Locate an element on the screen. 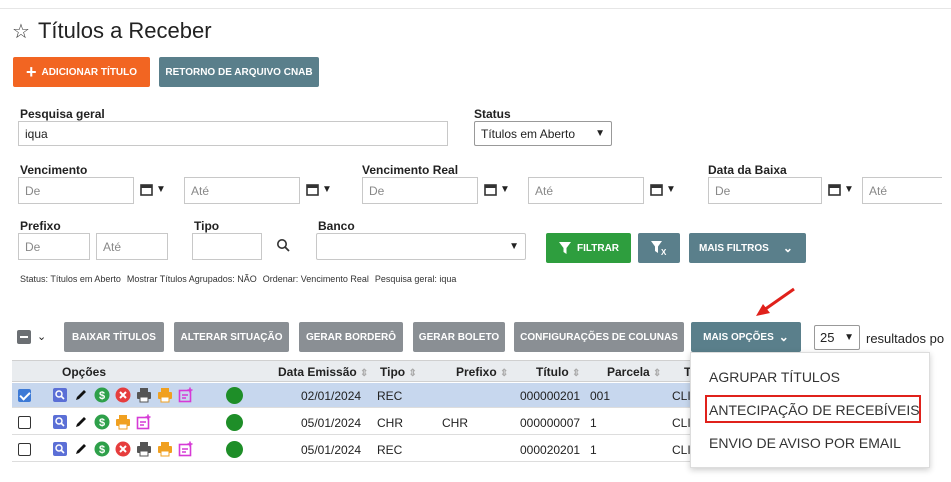 The image size is (951, 482). menu-item-antecipacao: ANTECIPAÇÃO DE RECEBÍVEIS is located at coordinates (814, 410).